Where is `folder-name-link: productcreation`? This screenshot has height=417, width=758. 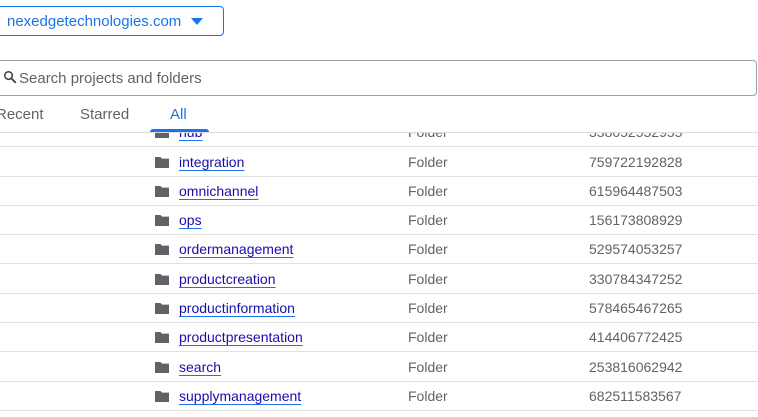 folder-name-link: productcreation is located at coordinates (227, 279).